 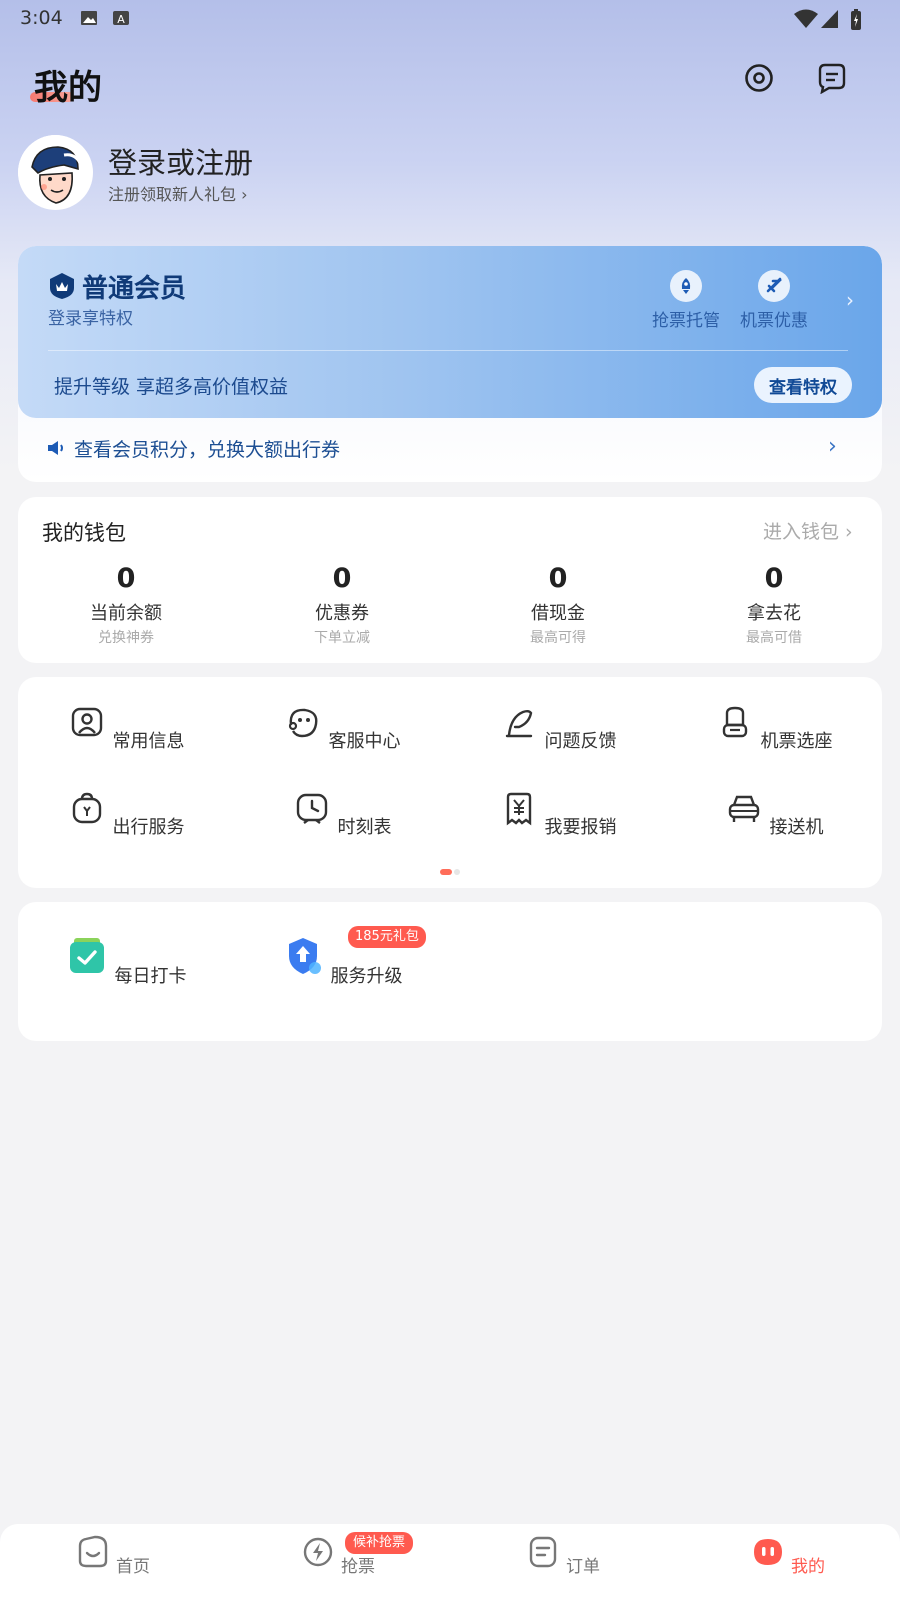 I want to click on receipt-icon, so click(x=519, y=809).